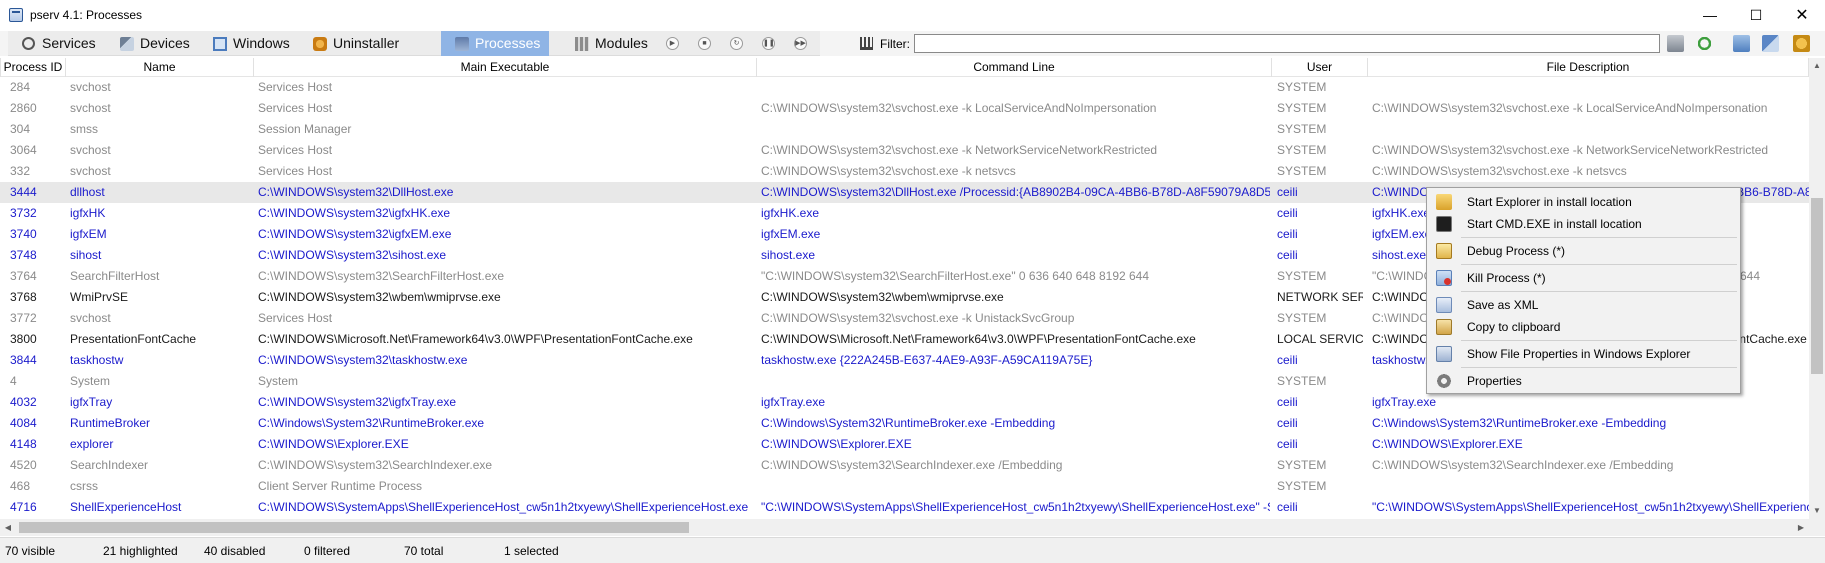  What do you see at coordinates (1583, 202) in the screenshot?
I see `menu-item-start-explorer: Start Explorer in install location` at bounding box center [1583, 202].